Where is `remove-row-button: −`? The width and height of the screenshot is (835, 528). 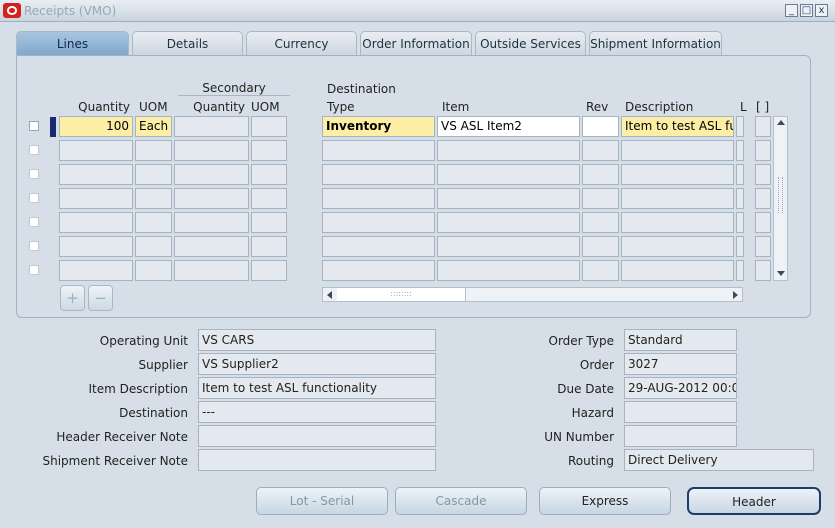 remove-row-button: − is located at coordinates (100, 298).